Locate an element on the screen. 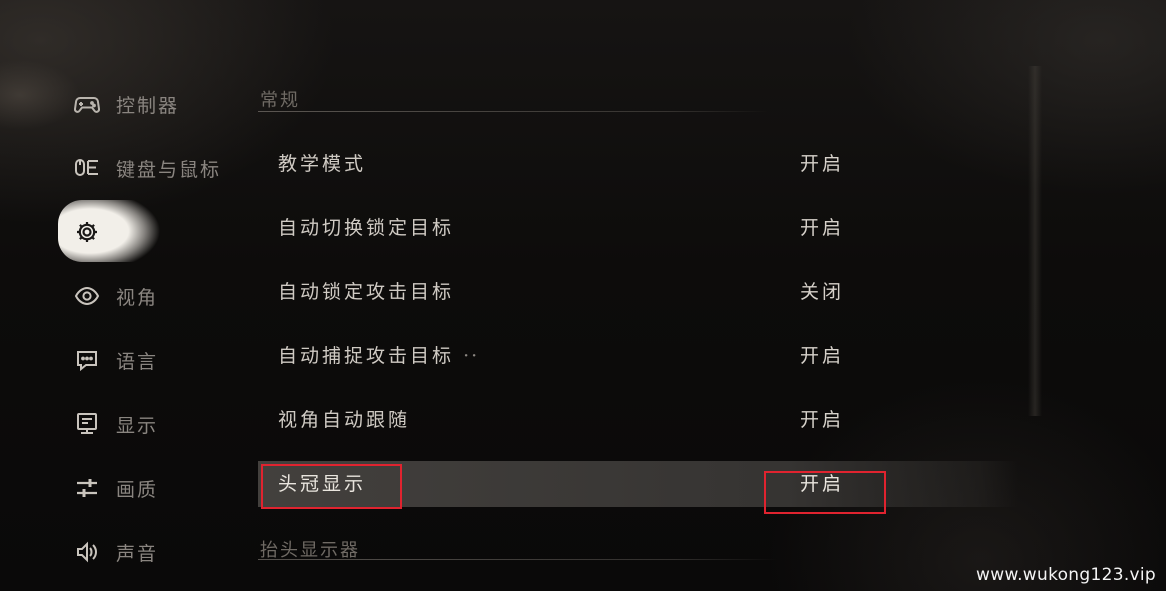 This screenshot has width=1166, height=591. chat-icon is located at coordinates (87, 360).